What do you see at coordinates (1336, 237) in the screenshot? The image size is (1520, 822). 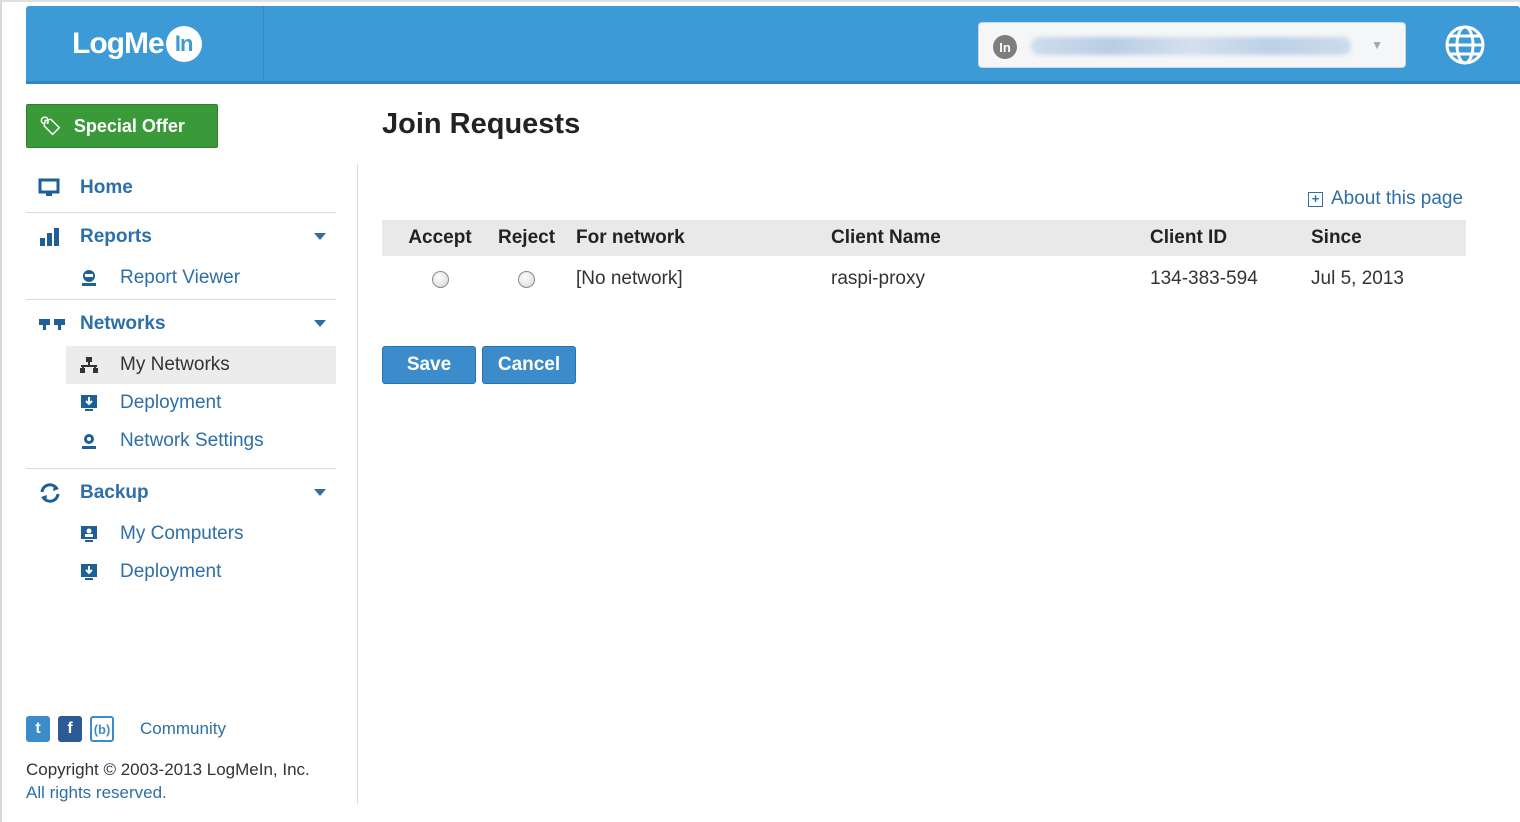 I see `column-header-since: Since` at bounding box center [1336, 237].